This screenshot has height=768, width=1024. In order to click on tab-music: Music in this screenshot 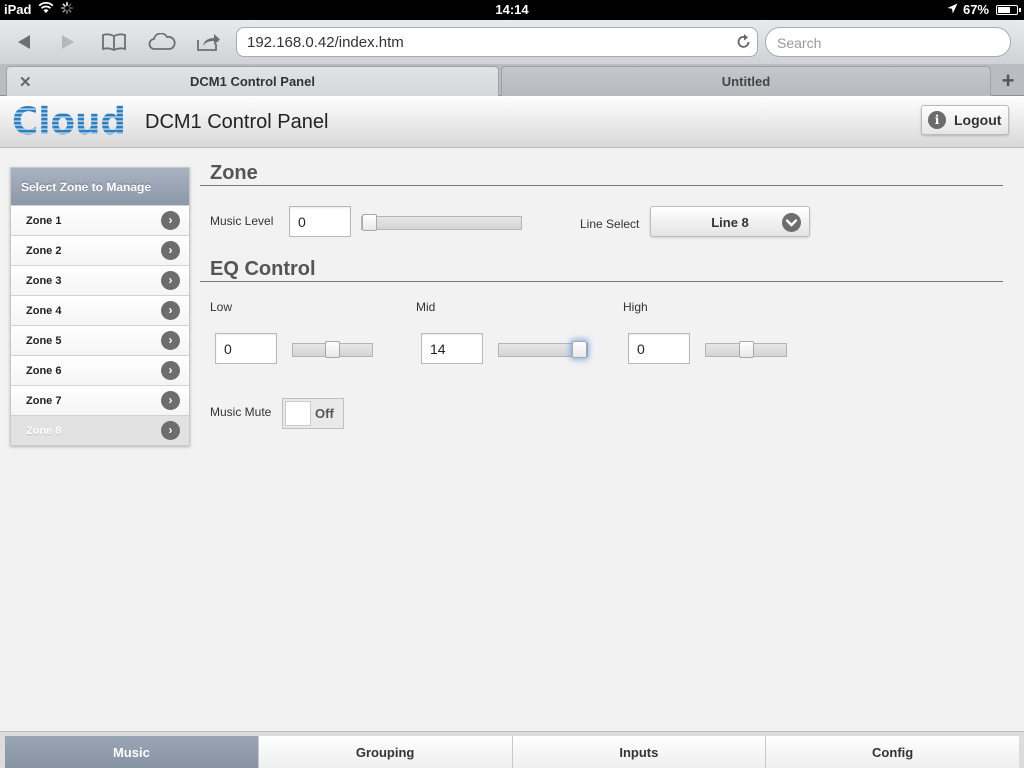, I will do `click(131, 752)`.